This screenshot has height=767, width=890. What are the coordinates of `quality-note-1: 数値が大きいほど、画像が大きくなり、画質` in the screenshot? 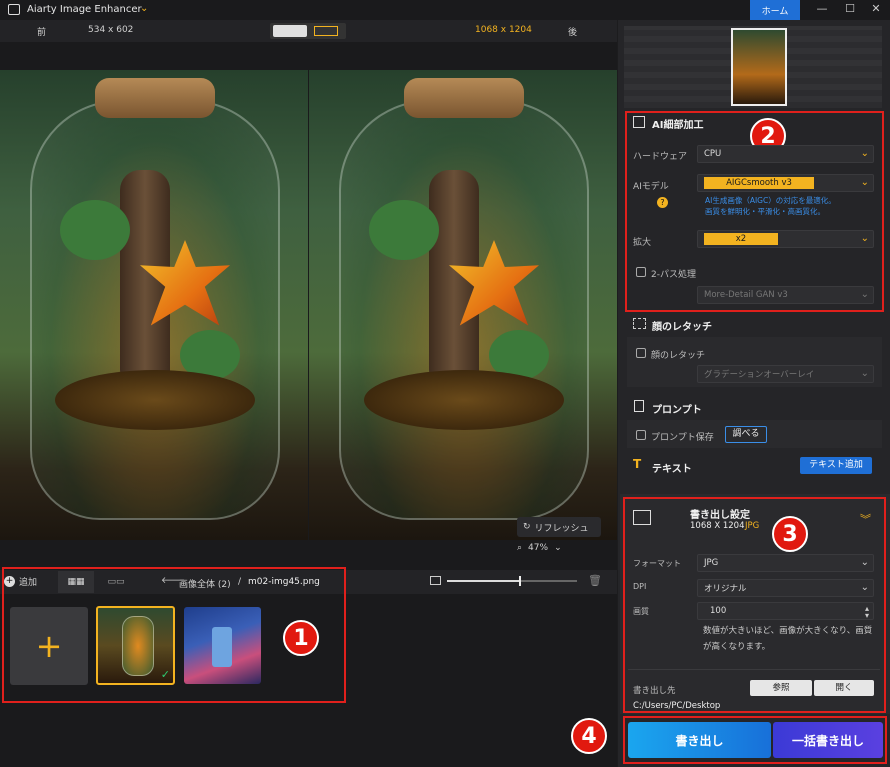 It's located at (788, 631).